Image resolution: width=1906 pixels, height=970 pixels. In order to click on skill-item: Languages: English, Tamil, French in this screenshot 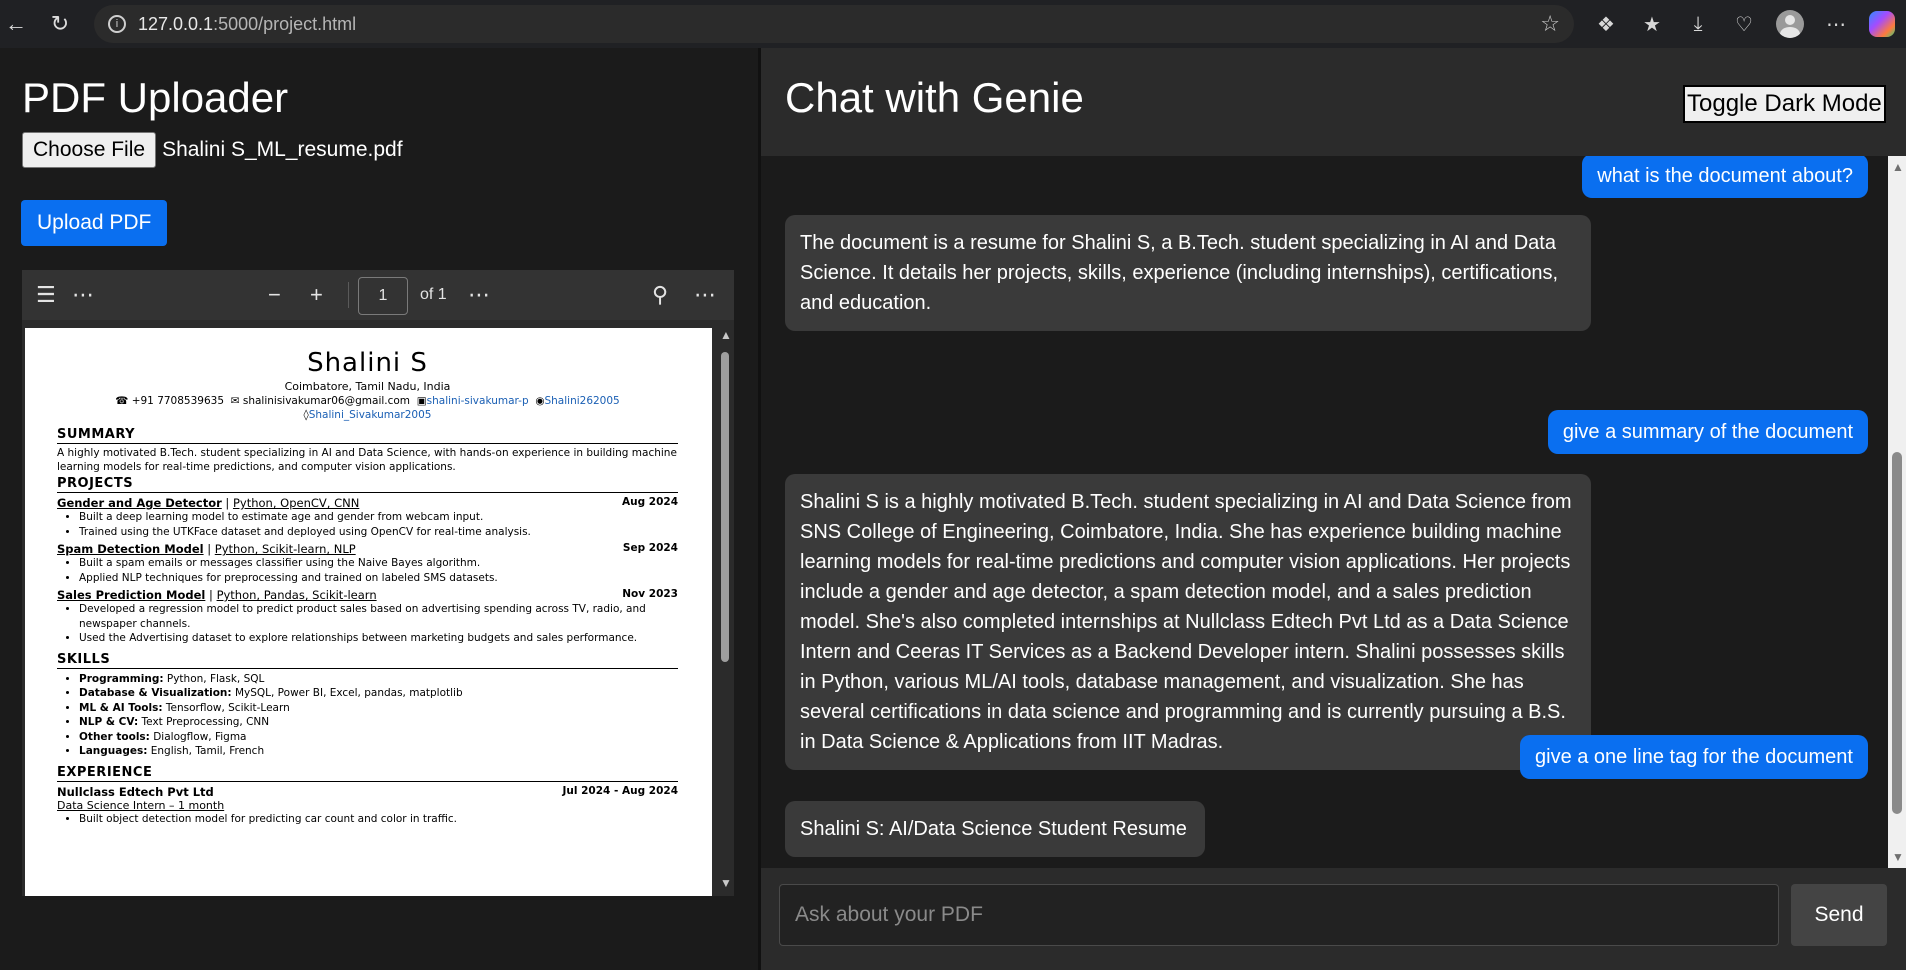, I will do `click(378, 751)`.